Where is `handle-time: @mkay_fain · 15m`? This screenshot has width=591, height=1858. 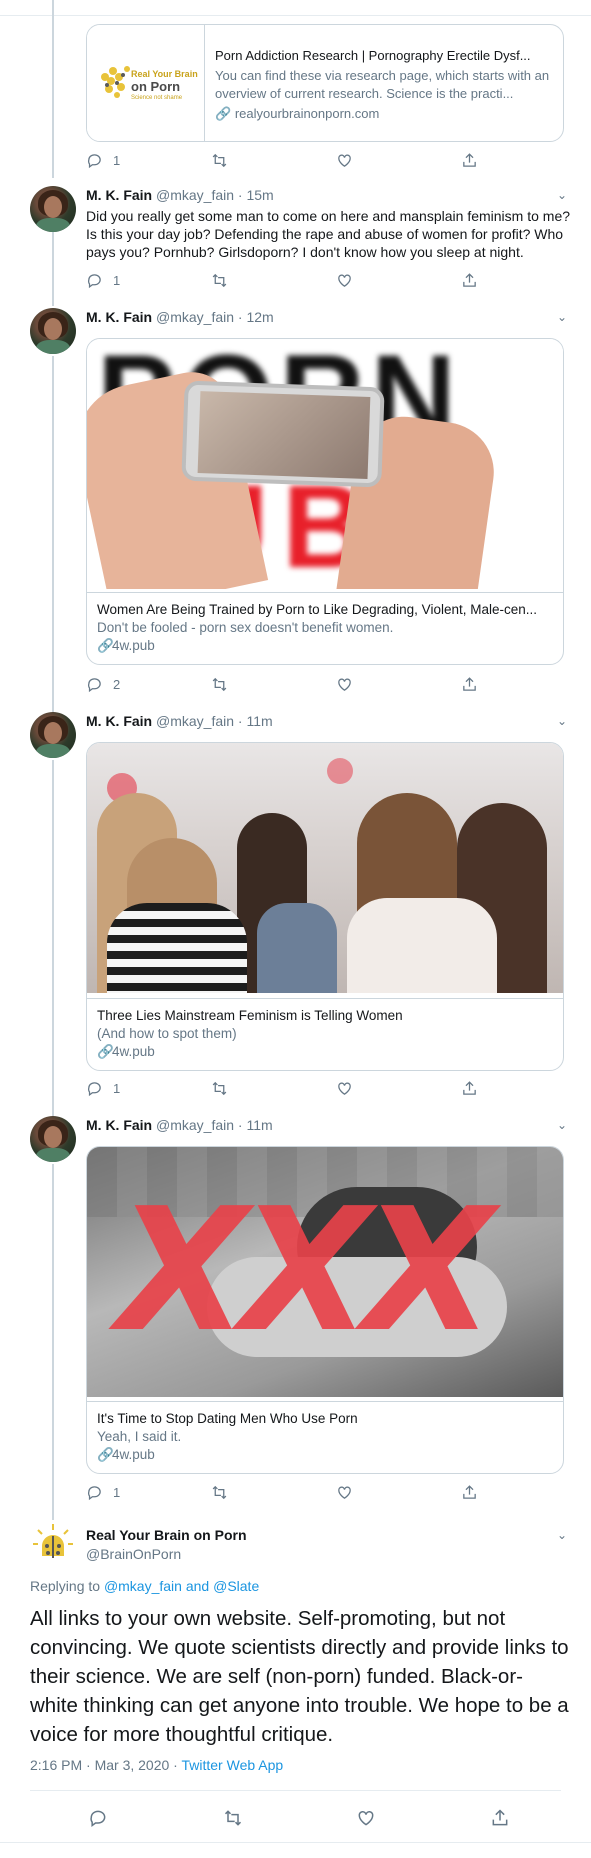
handle-time: @mkay_fain · 15m is located at coordinates (215, 195).